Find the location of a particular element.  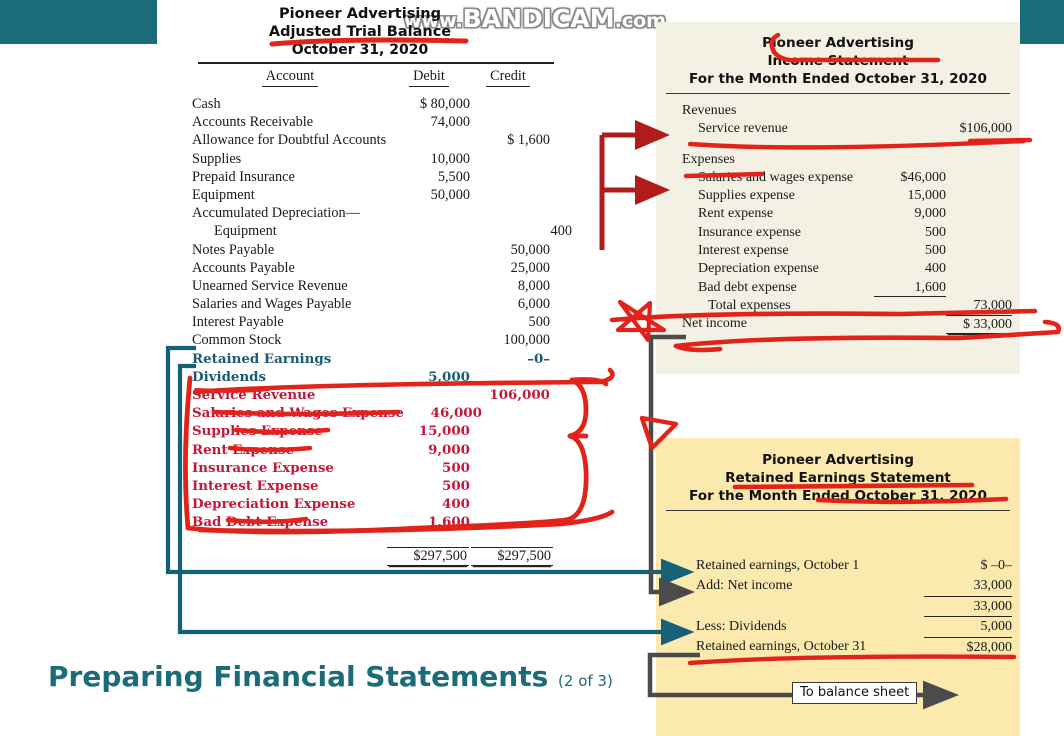

row-debit: 500 is located at coordinates (456, 485).